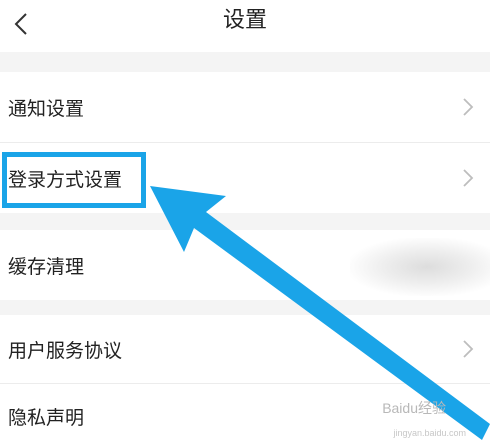  Describe the element at coordinates (429, 433) in the screenshot. I see `watermark-url: jingyan.baidu.com` at that location.